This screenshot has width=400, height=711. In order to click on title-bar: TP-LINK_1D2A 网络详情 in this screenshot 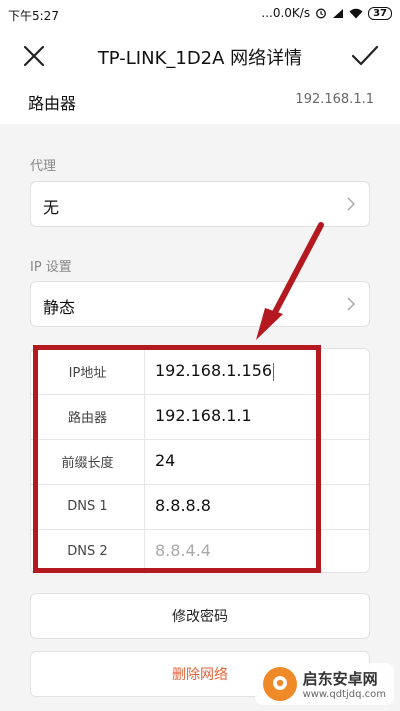, I will do `click(200, 56)`.